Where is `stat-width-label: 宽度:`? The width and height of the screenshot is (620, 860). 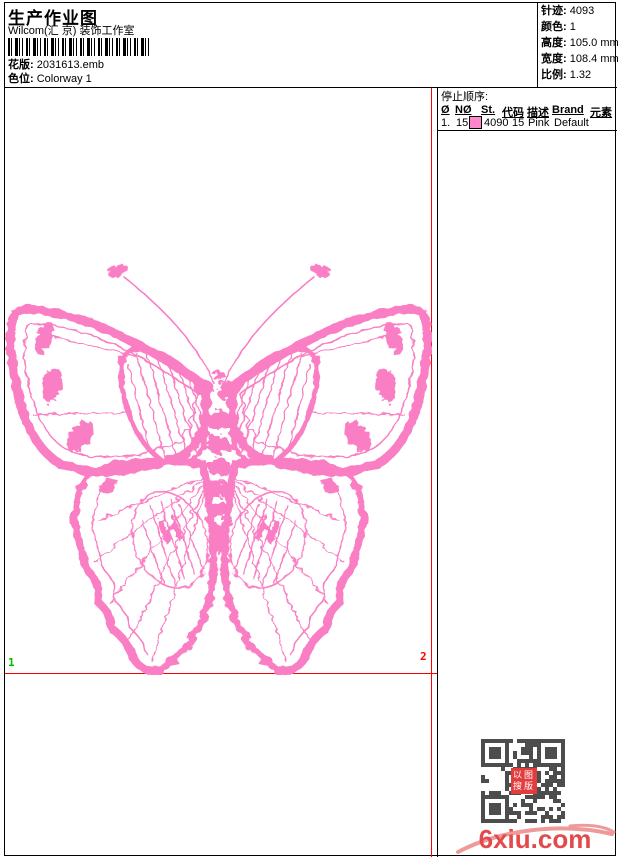 stat-width-label: 宽度: is located at coordinates (554, 59).